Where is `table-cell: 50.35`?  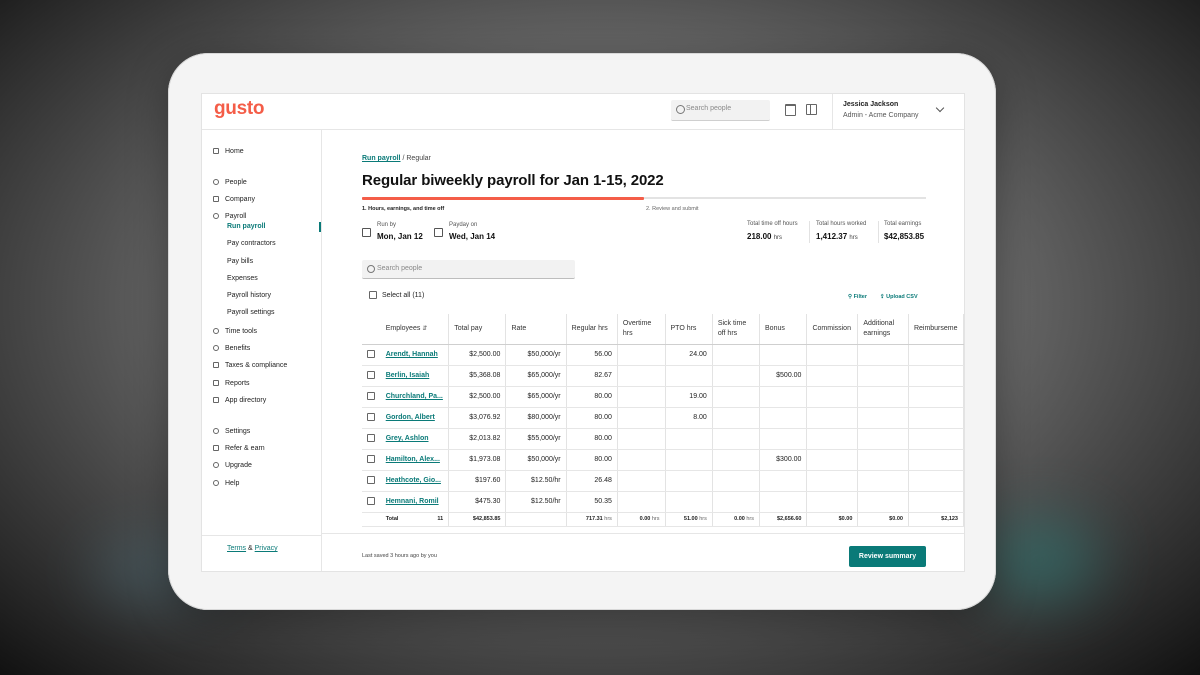
table-cell: 50.35 is located at coordinates (592, 502).